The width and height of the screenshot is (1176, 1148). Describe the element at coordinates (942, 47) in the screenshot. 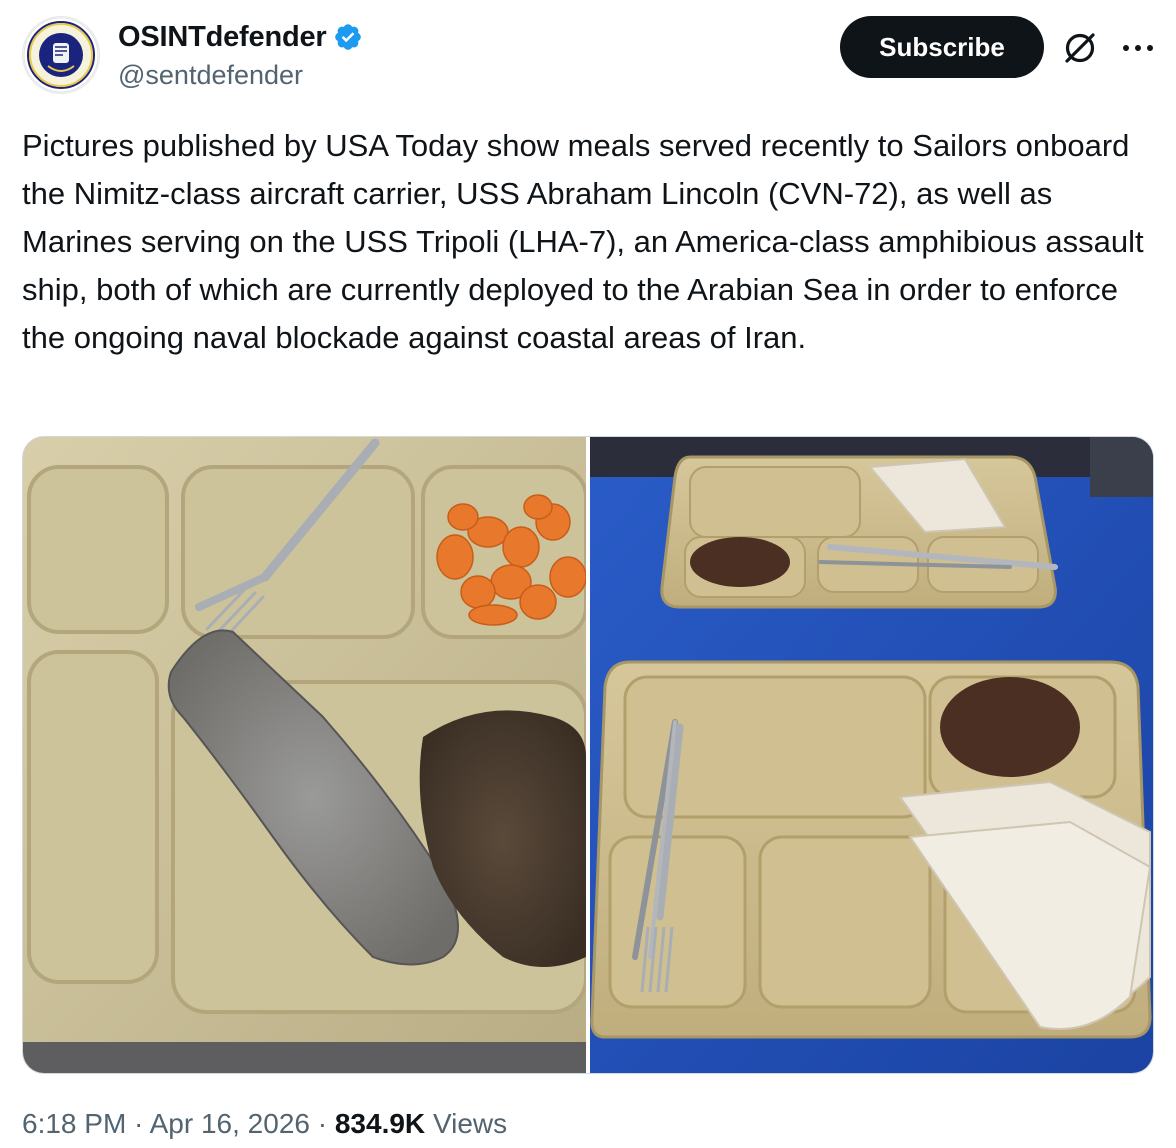

I see `subscribe-button: Subscribe` at that location.